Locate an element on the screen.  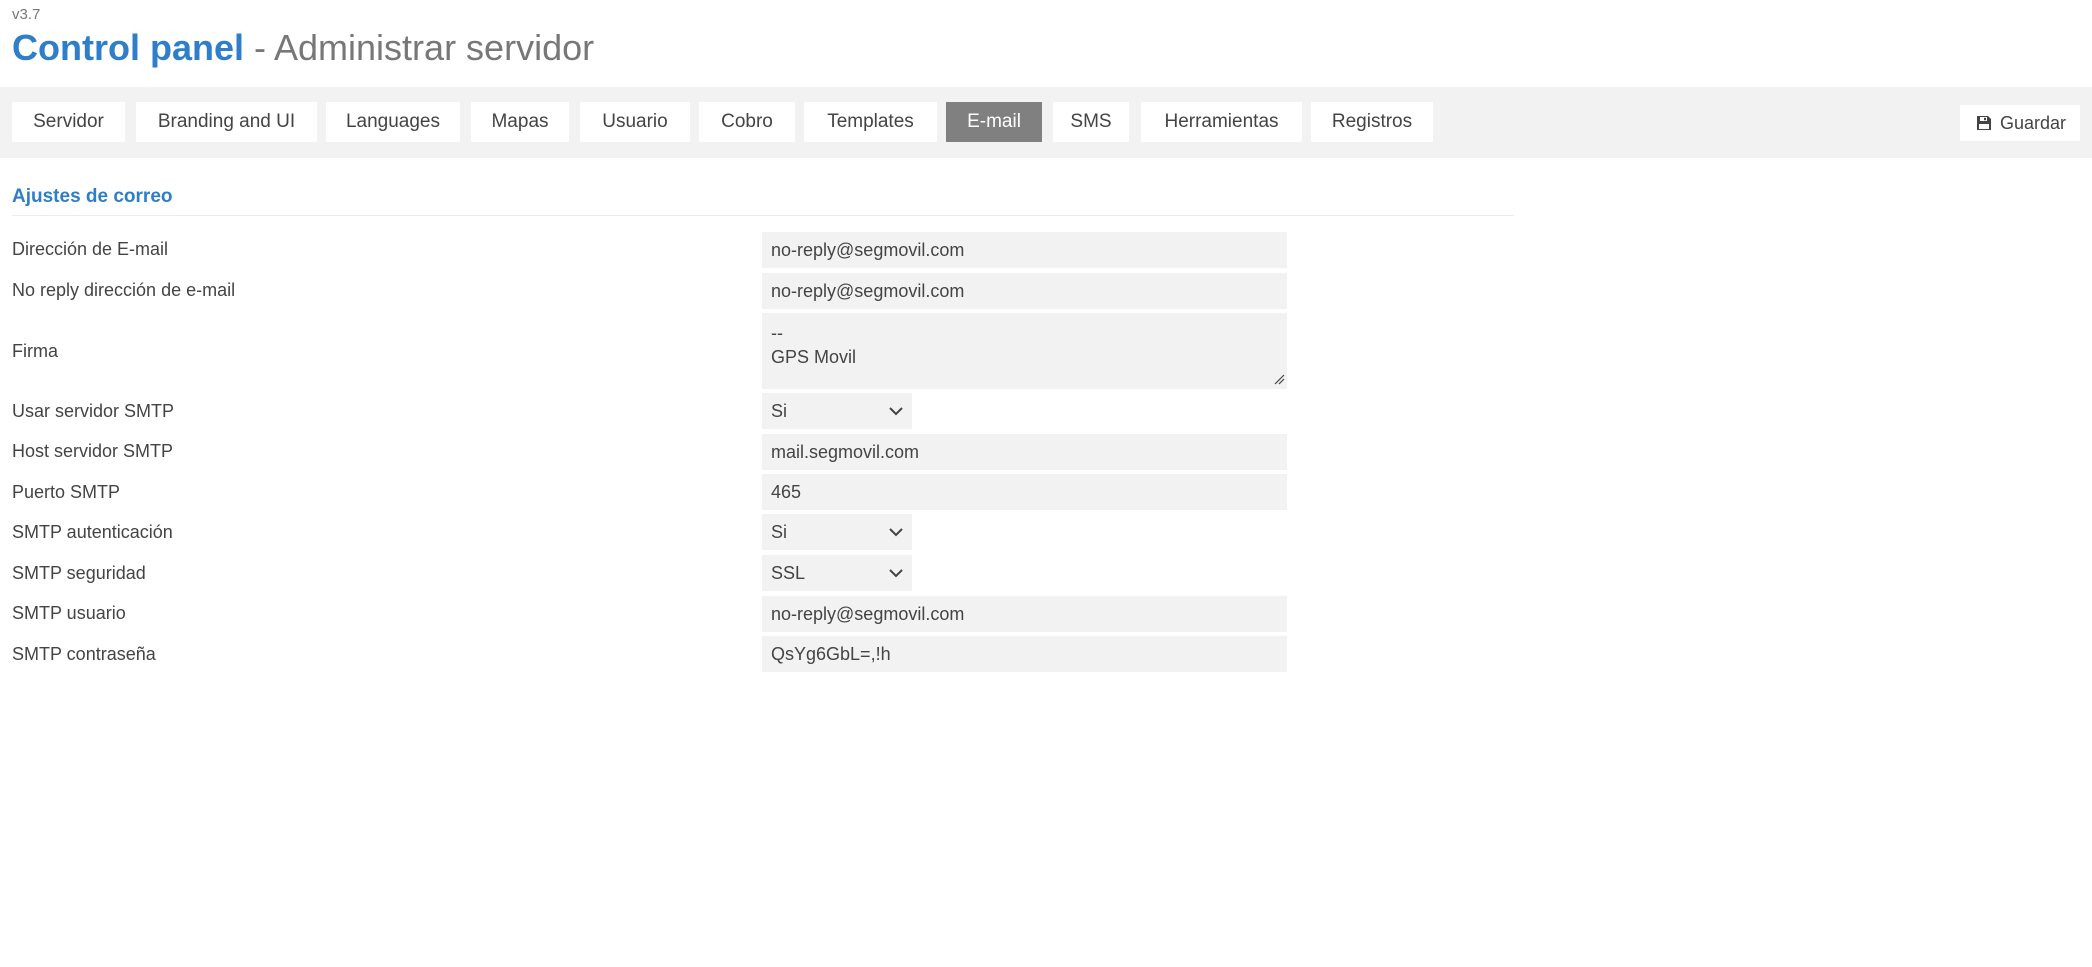
use-smtp-label: Usar servidor SMTP is located at coordinates (93, 411).